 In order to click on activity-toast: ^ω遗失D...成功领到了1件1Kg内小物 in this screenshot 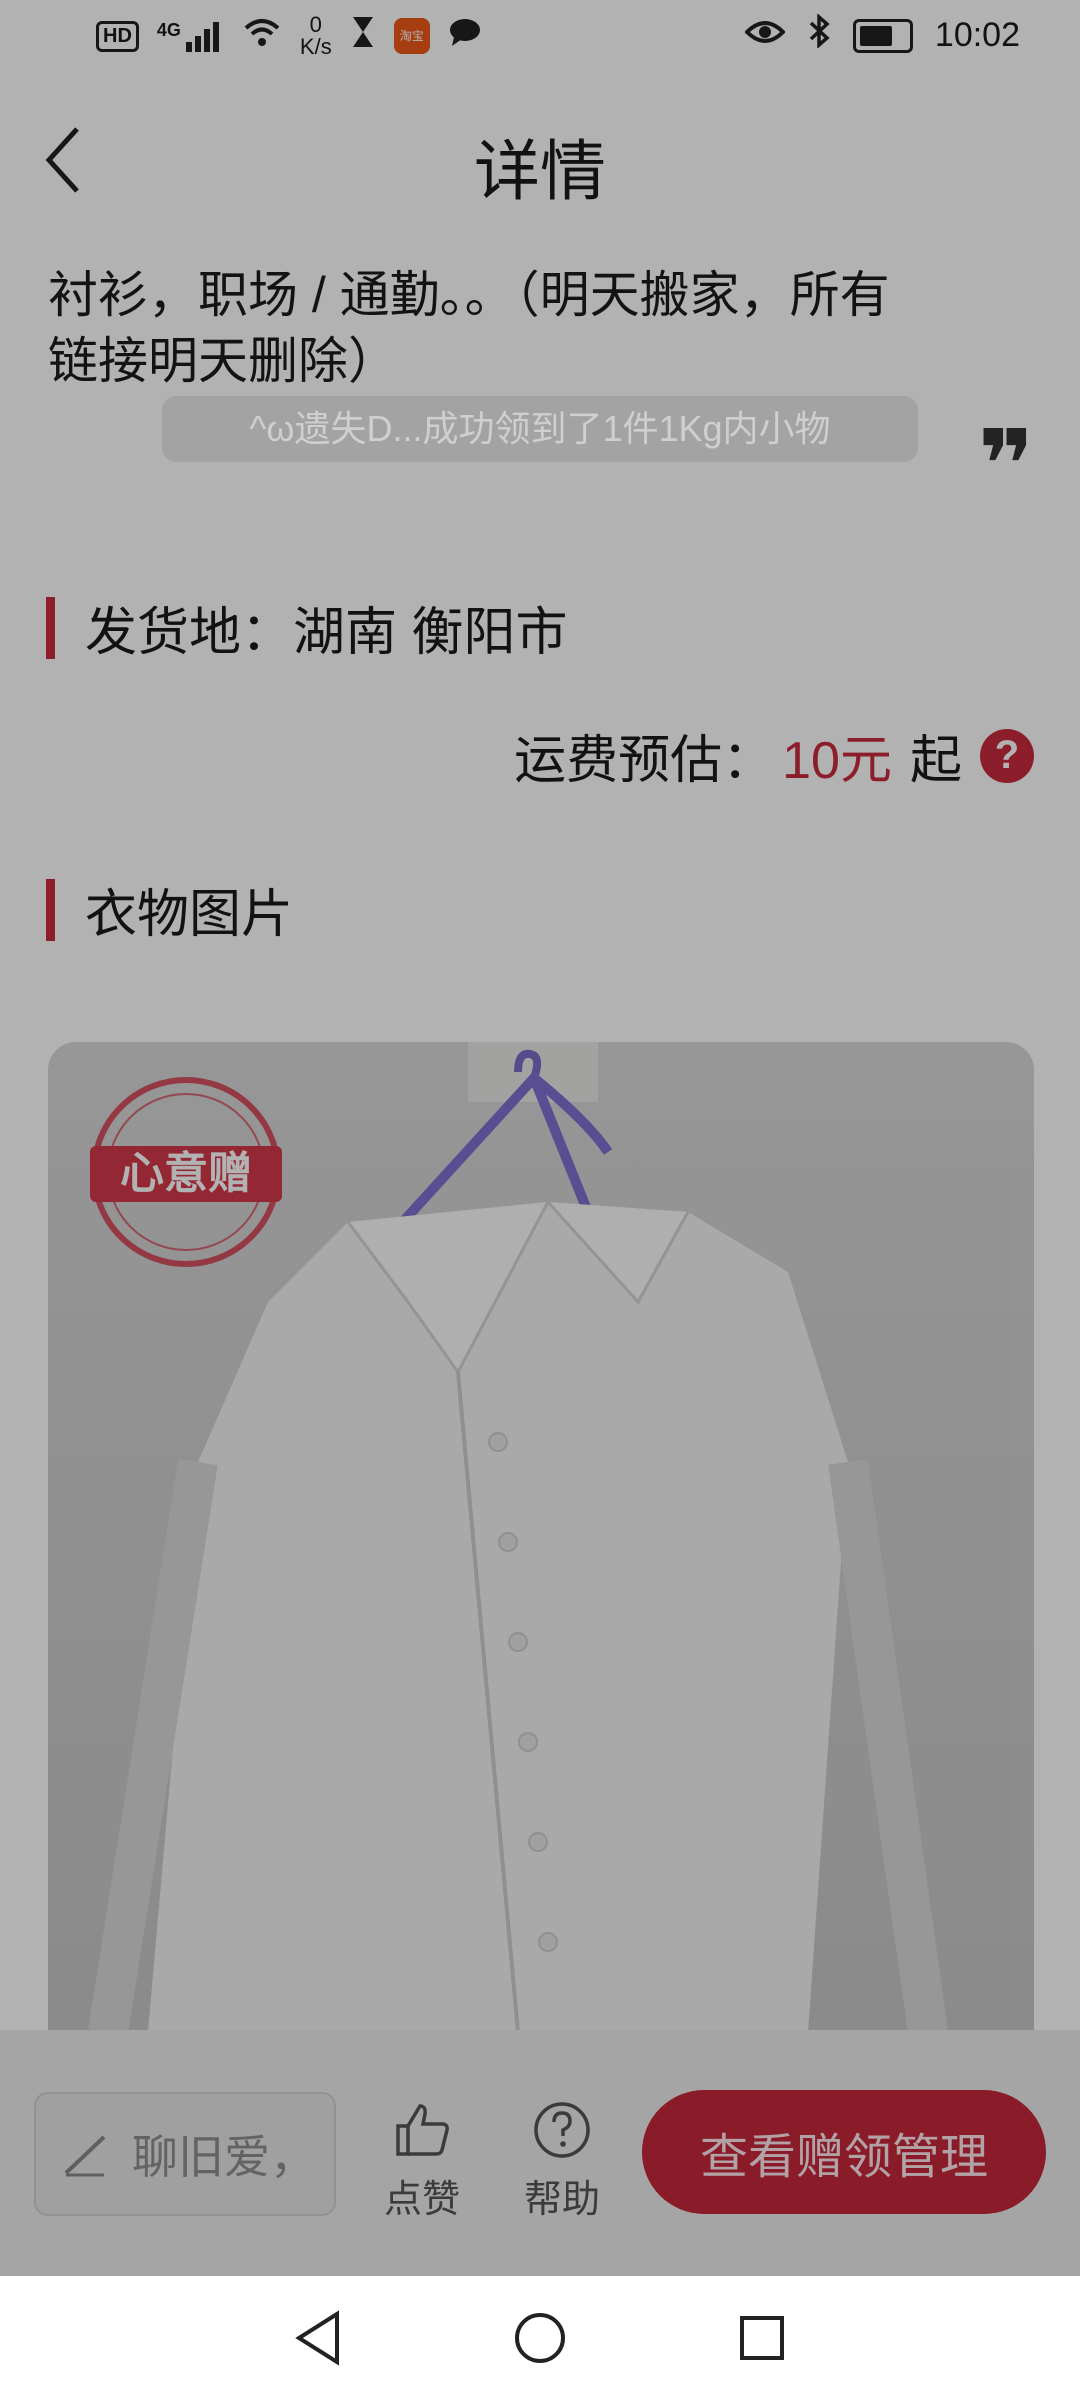, I will do `click(540, 429)`.